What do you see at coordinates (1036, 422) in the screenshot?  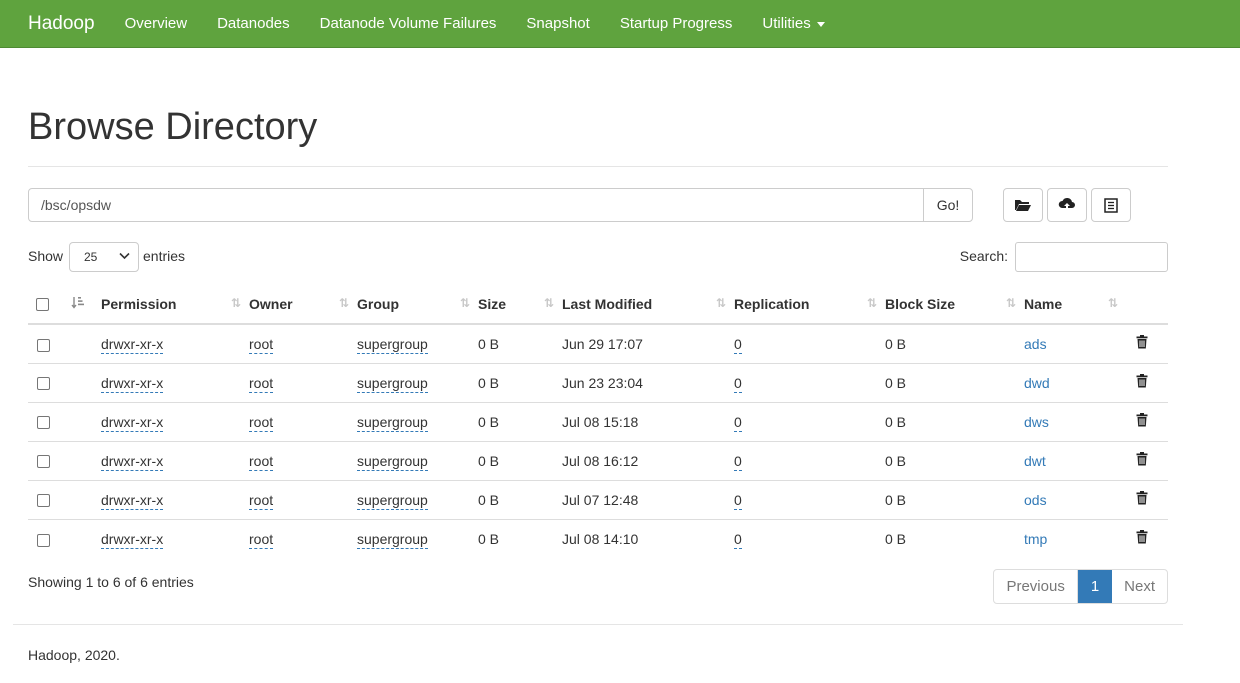 I see `directory-name-link: dws` at bounding box center [1036, 422].